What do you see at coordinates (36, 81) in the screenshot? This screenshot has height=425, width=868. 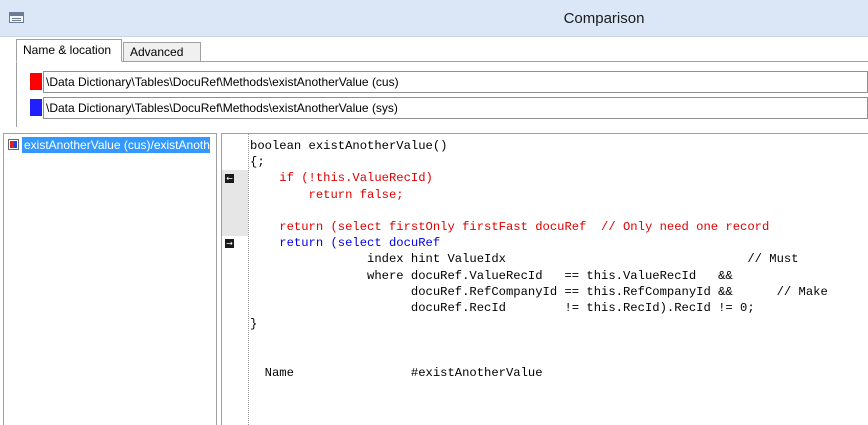 I see `cus-color-swatch` at bounding box center [36, 81].